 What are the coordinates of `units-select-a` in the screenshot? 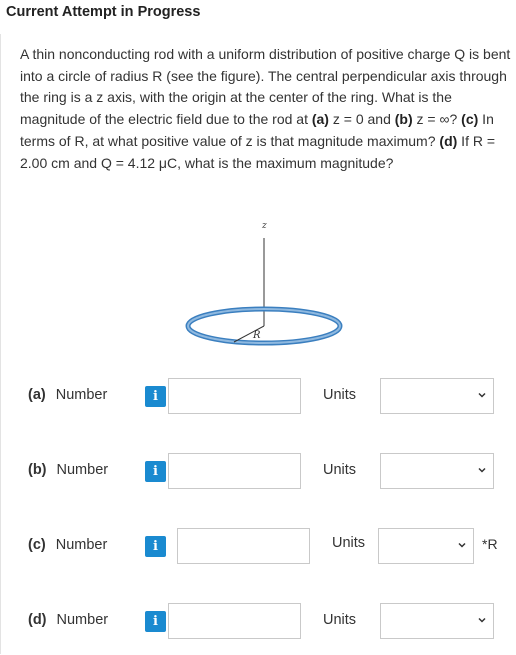 It's located at (437, 396).